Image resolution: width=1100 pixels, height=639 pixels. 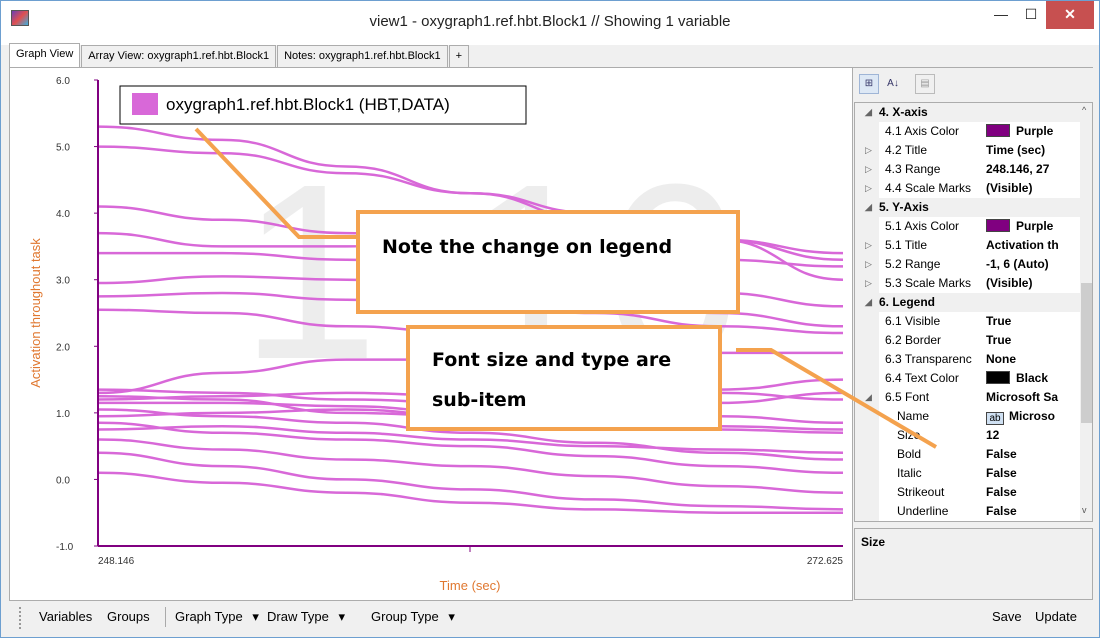 I want to click on group-type-dropdown: Group Type ▾, so click(x=413, y=617).